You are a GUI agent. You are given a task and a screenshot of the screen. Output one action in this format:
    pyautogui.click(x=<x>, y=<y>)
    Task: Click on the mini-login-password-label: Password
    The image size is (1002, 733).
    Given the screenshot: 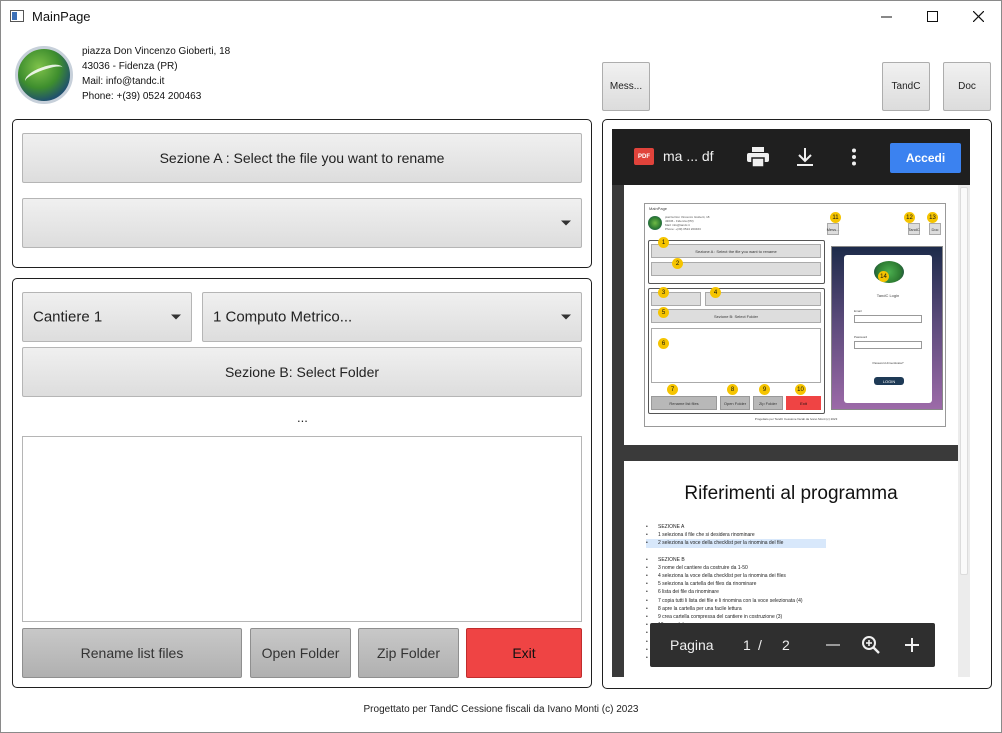 What is the action you would take?
    pyautogui.click(x=861, y=337)
    